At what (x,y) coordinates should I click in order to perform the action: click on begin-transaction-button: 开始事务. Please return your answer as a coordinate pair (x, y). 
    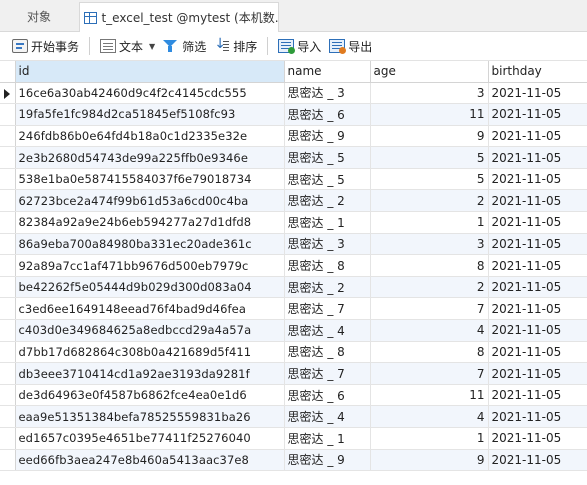
    Looking at the image, I should click on (45, 46).